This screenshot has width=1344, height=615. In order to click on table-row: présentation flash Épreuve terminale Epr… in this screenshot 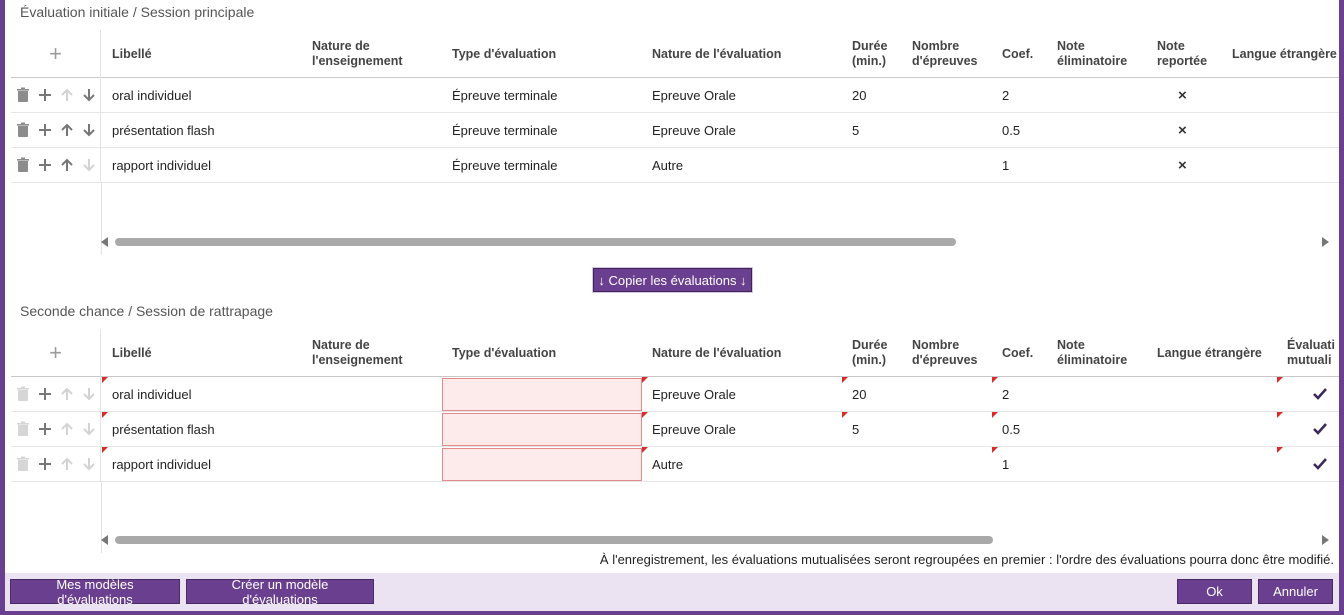, I will do `click(675, 130)`.